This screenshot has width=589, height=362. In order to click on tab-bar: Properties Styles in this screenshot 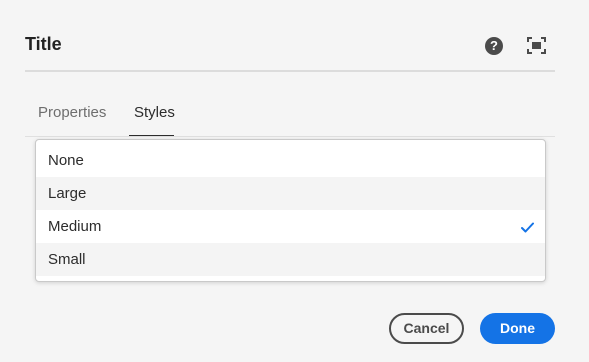, I will do `click(290, 115)`.